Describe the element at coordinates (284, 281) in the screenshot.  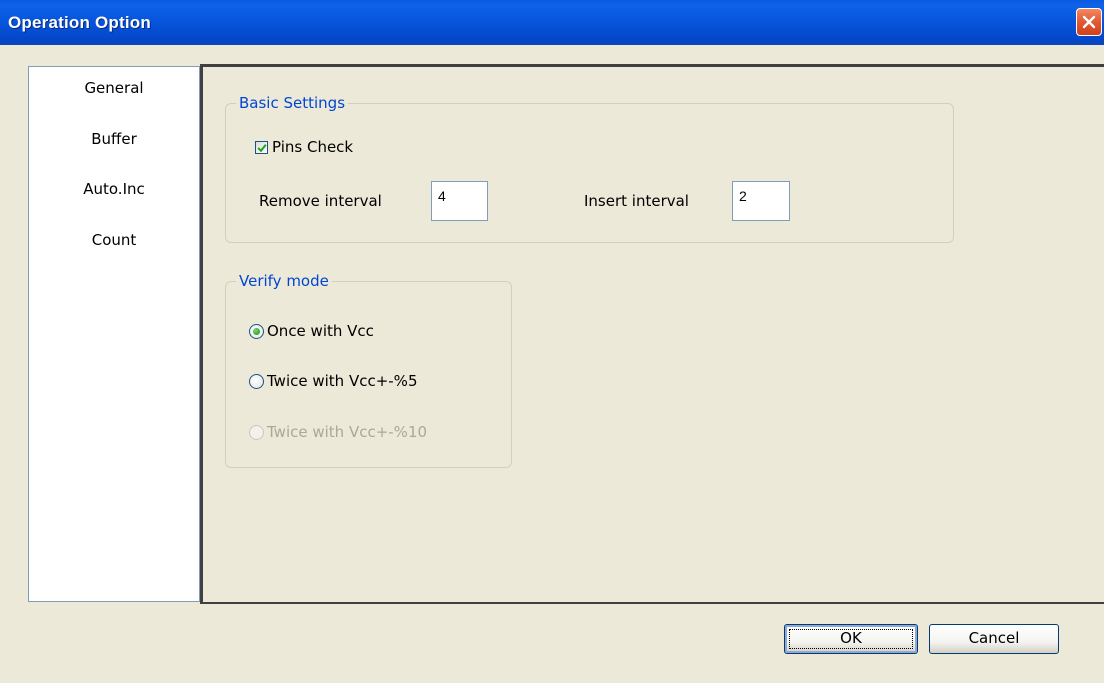
I see `verify-mode-legend: Verify mode` at that location.